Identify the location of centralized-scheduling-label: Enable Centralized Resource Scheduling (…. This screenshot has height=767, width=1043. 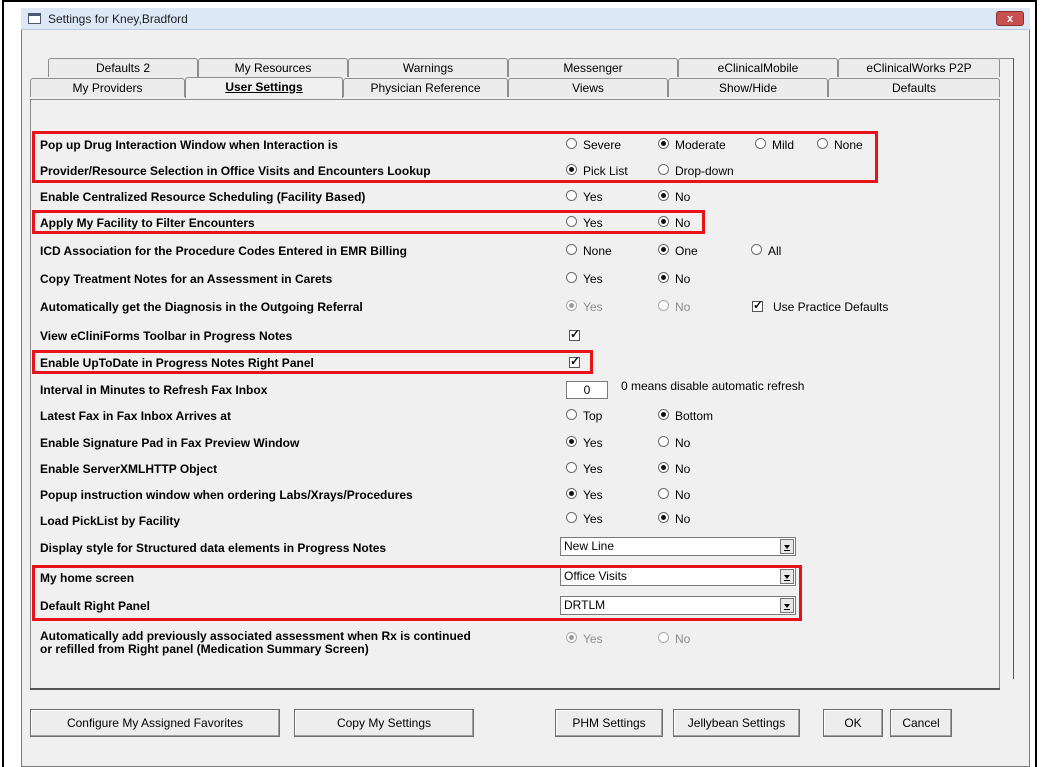
(203, 197).